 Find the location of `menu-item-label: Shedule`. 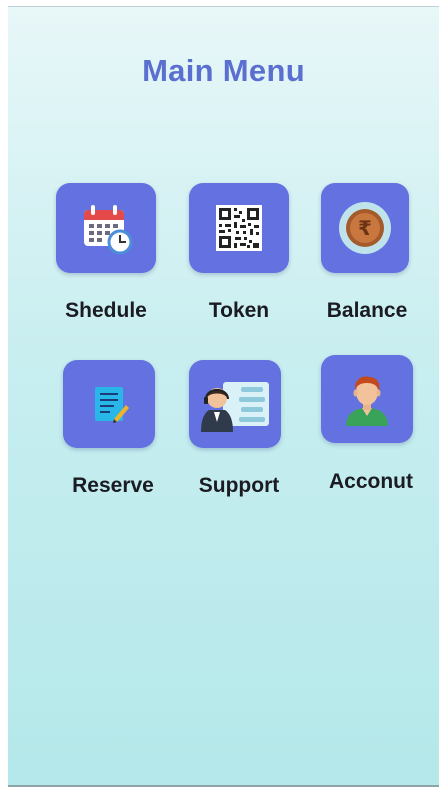

menu-item-label: Shedule is located at coordinates (106, 310).